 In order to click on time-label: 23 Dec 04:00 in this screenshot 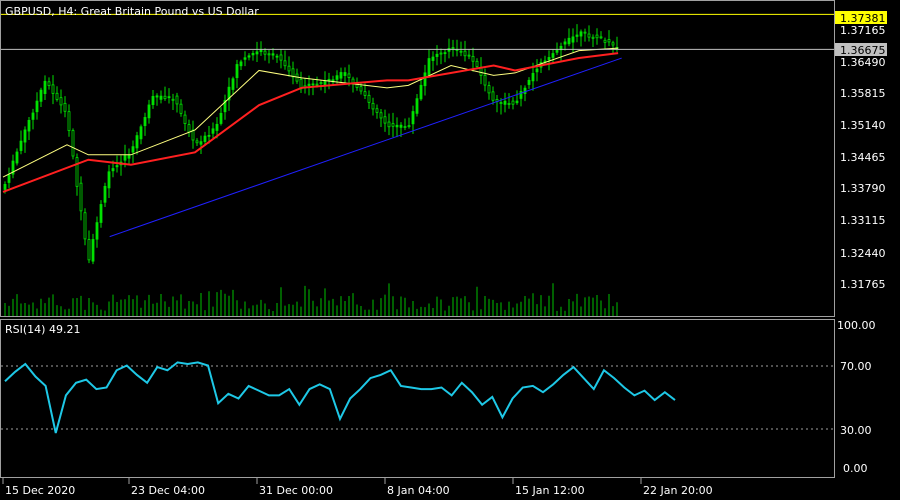, I will do `click(168, 490)`.